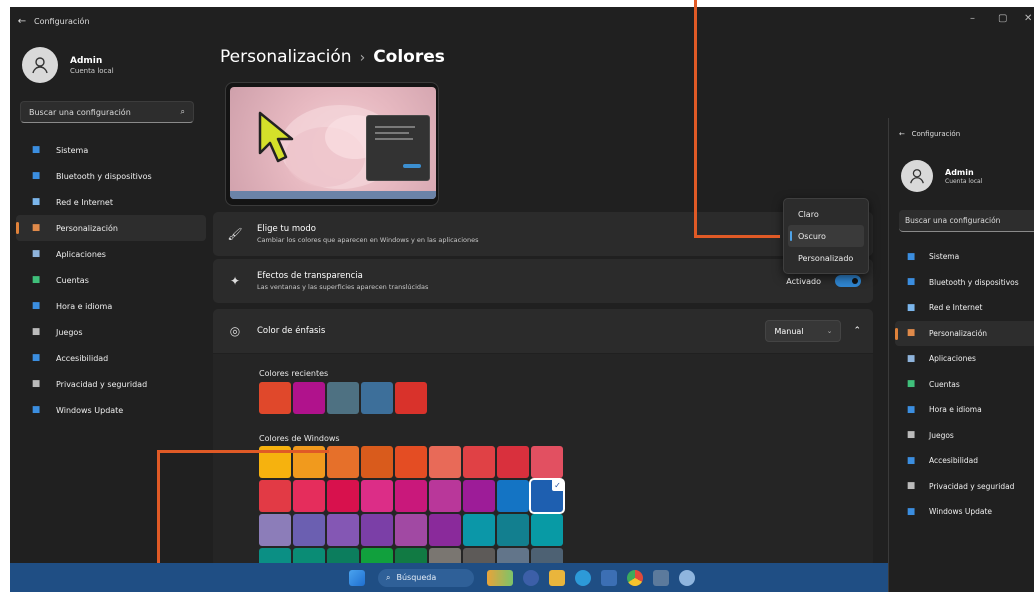  I want to click on file-explorer-icon, so click(557, 577).